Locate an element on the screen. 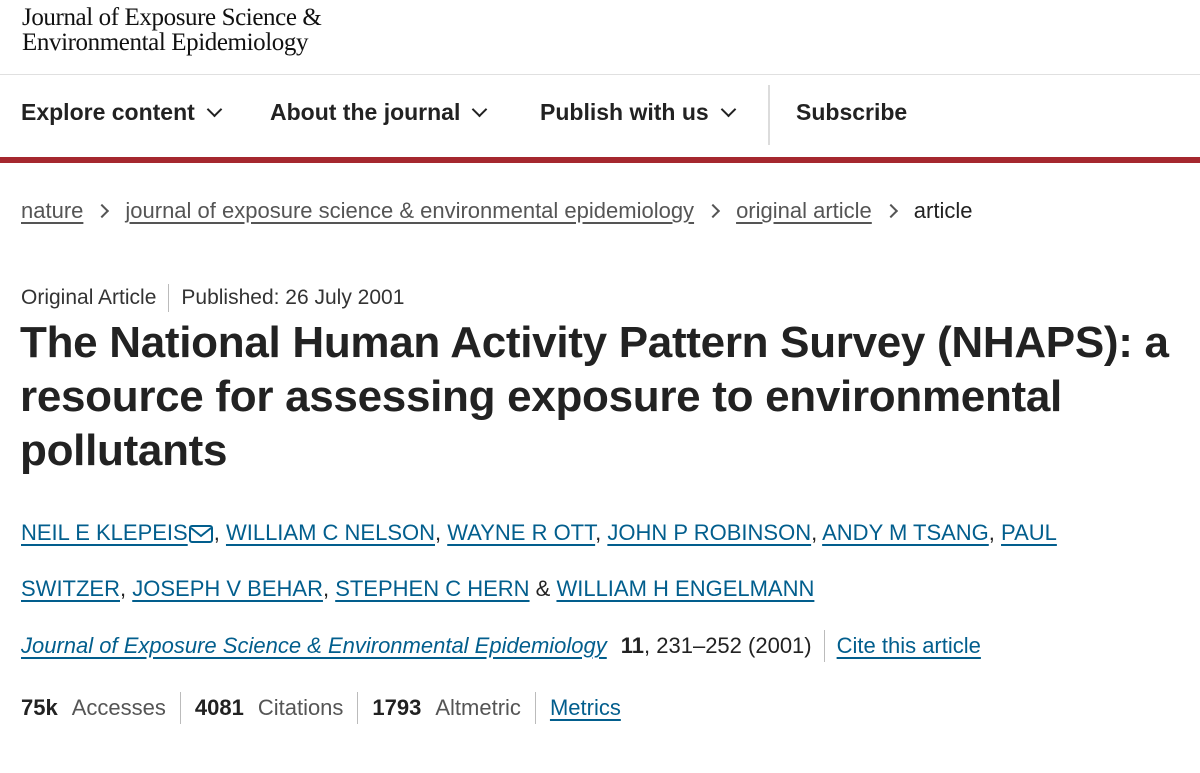 This screenshot has width=1200, height=773. altmetric-count: 1793 is located at coordinates (397, 707).